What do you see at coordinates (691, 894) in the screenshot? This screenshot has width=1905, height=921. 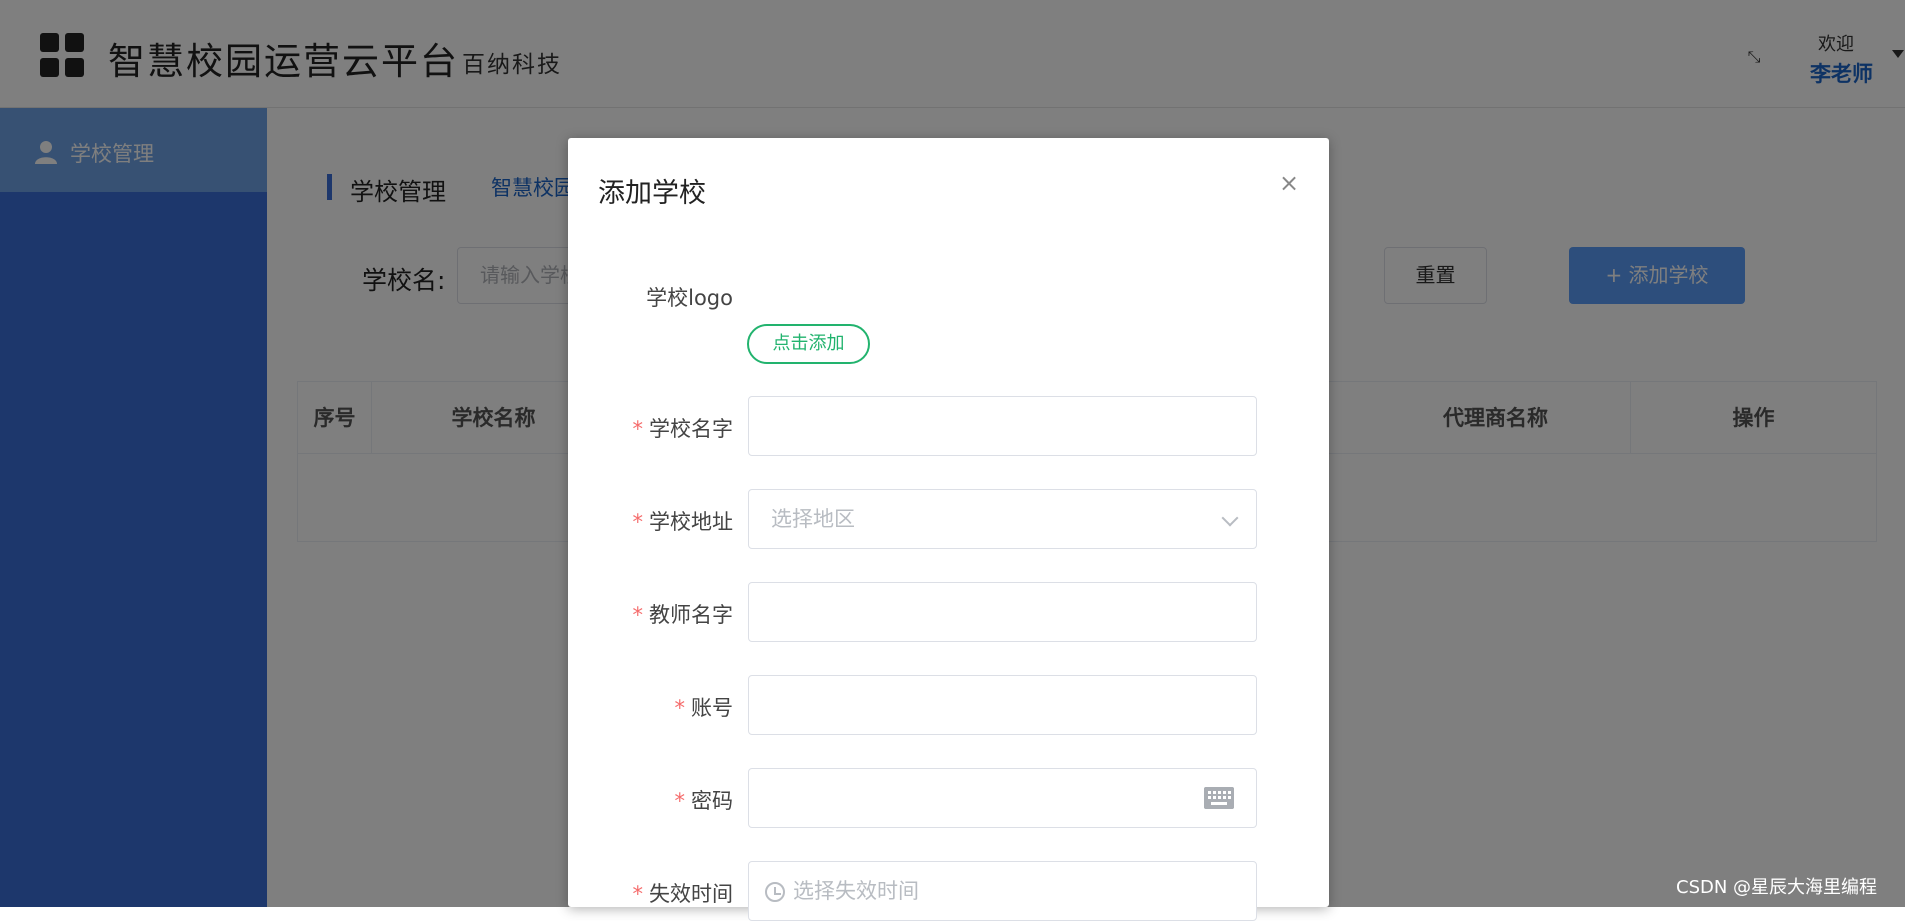 I see `expire-time-label-text: 失效时间` at bounding box center [691, 894].